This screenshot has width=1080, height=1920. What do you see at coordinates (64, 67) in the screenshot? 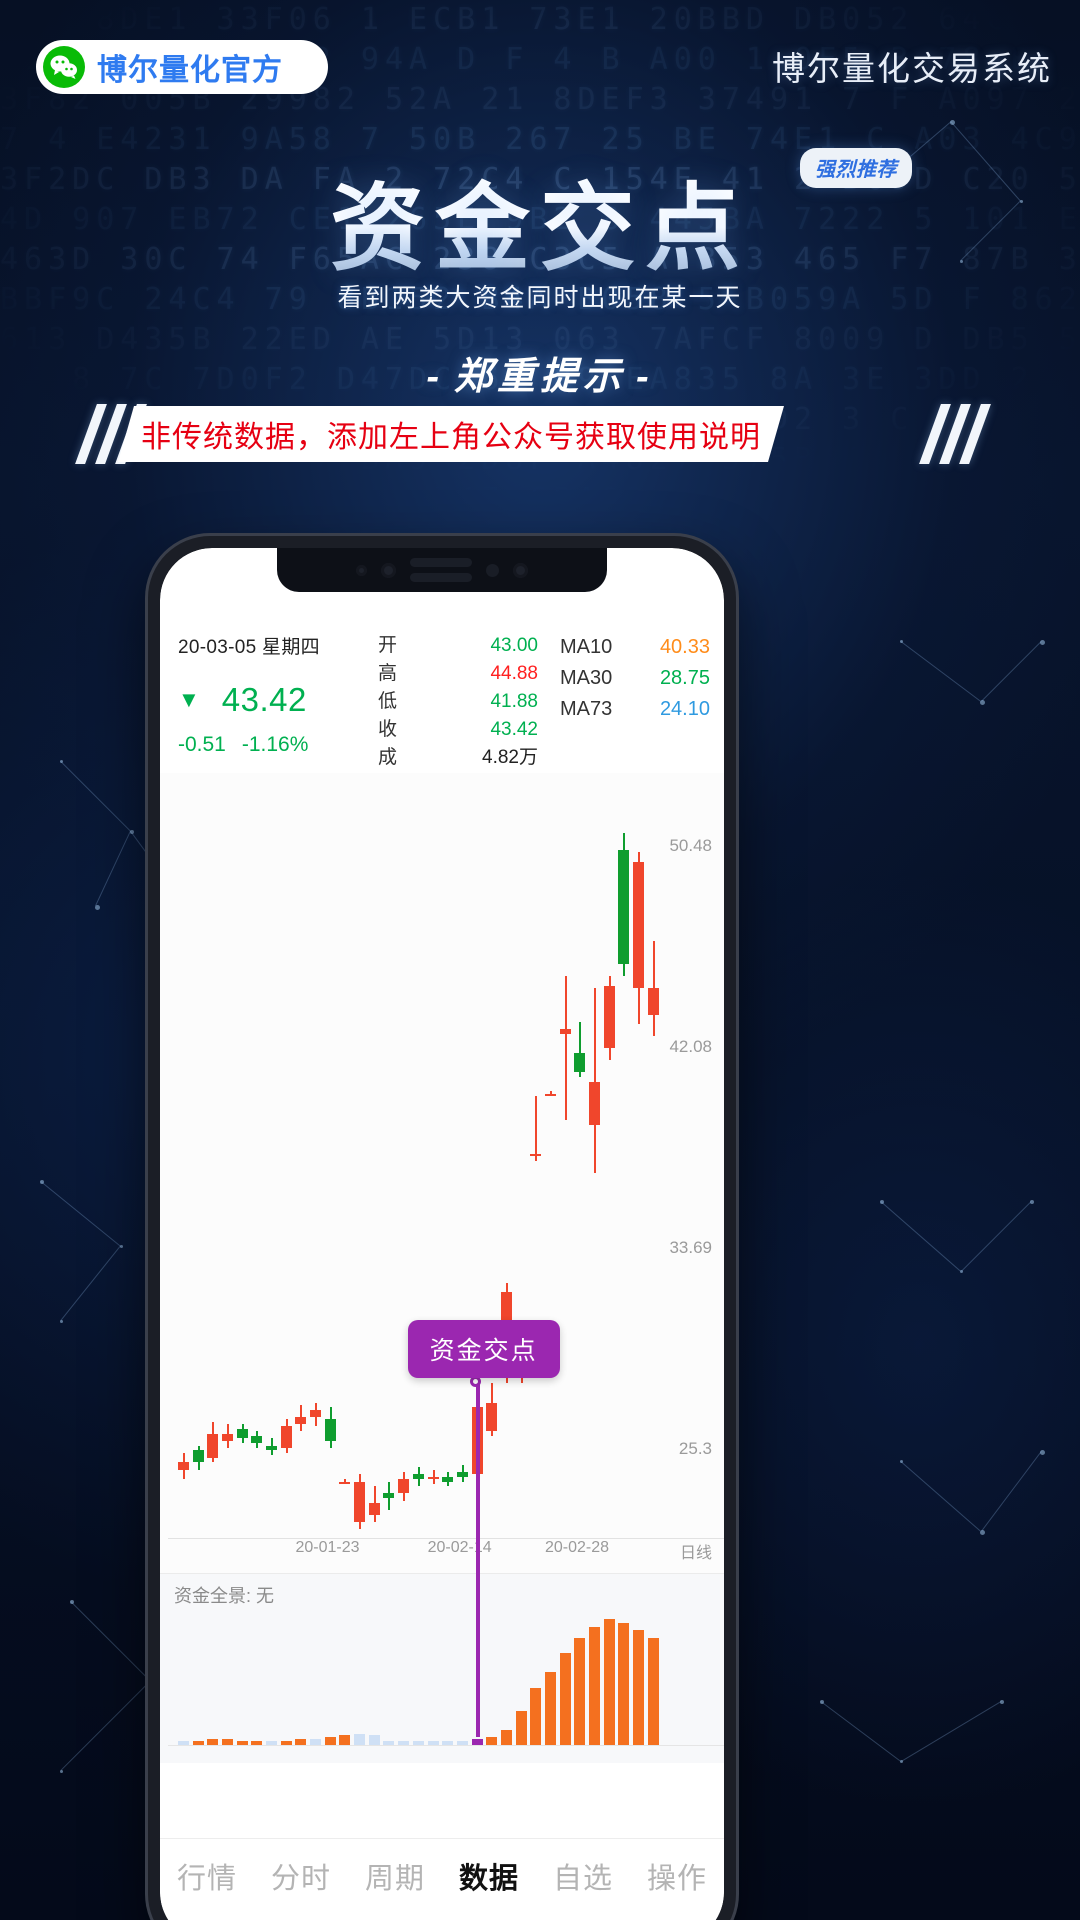
I see `wechat-icon` at bounding box center [64, 67].